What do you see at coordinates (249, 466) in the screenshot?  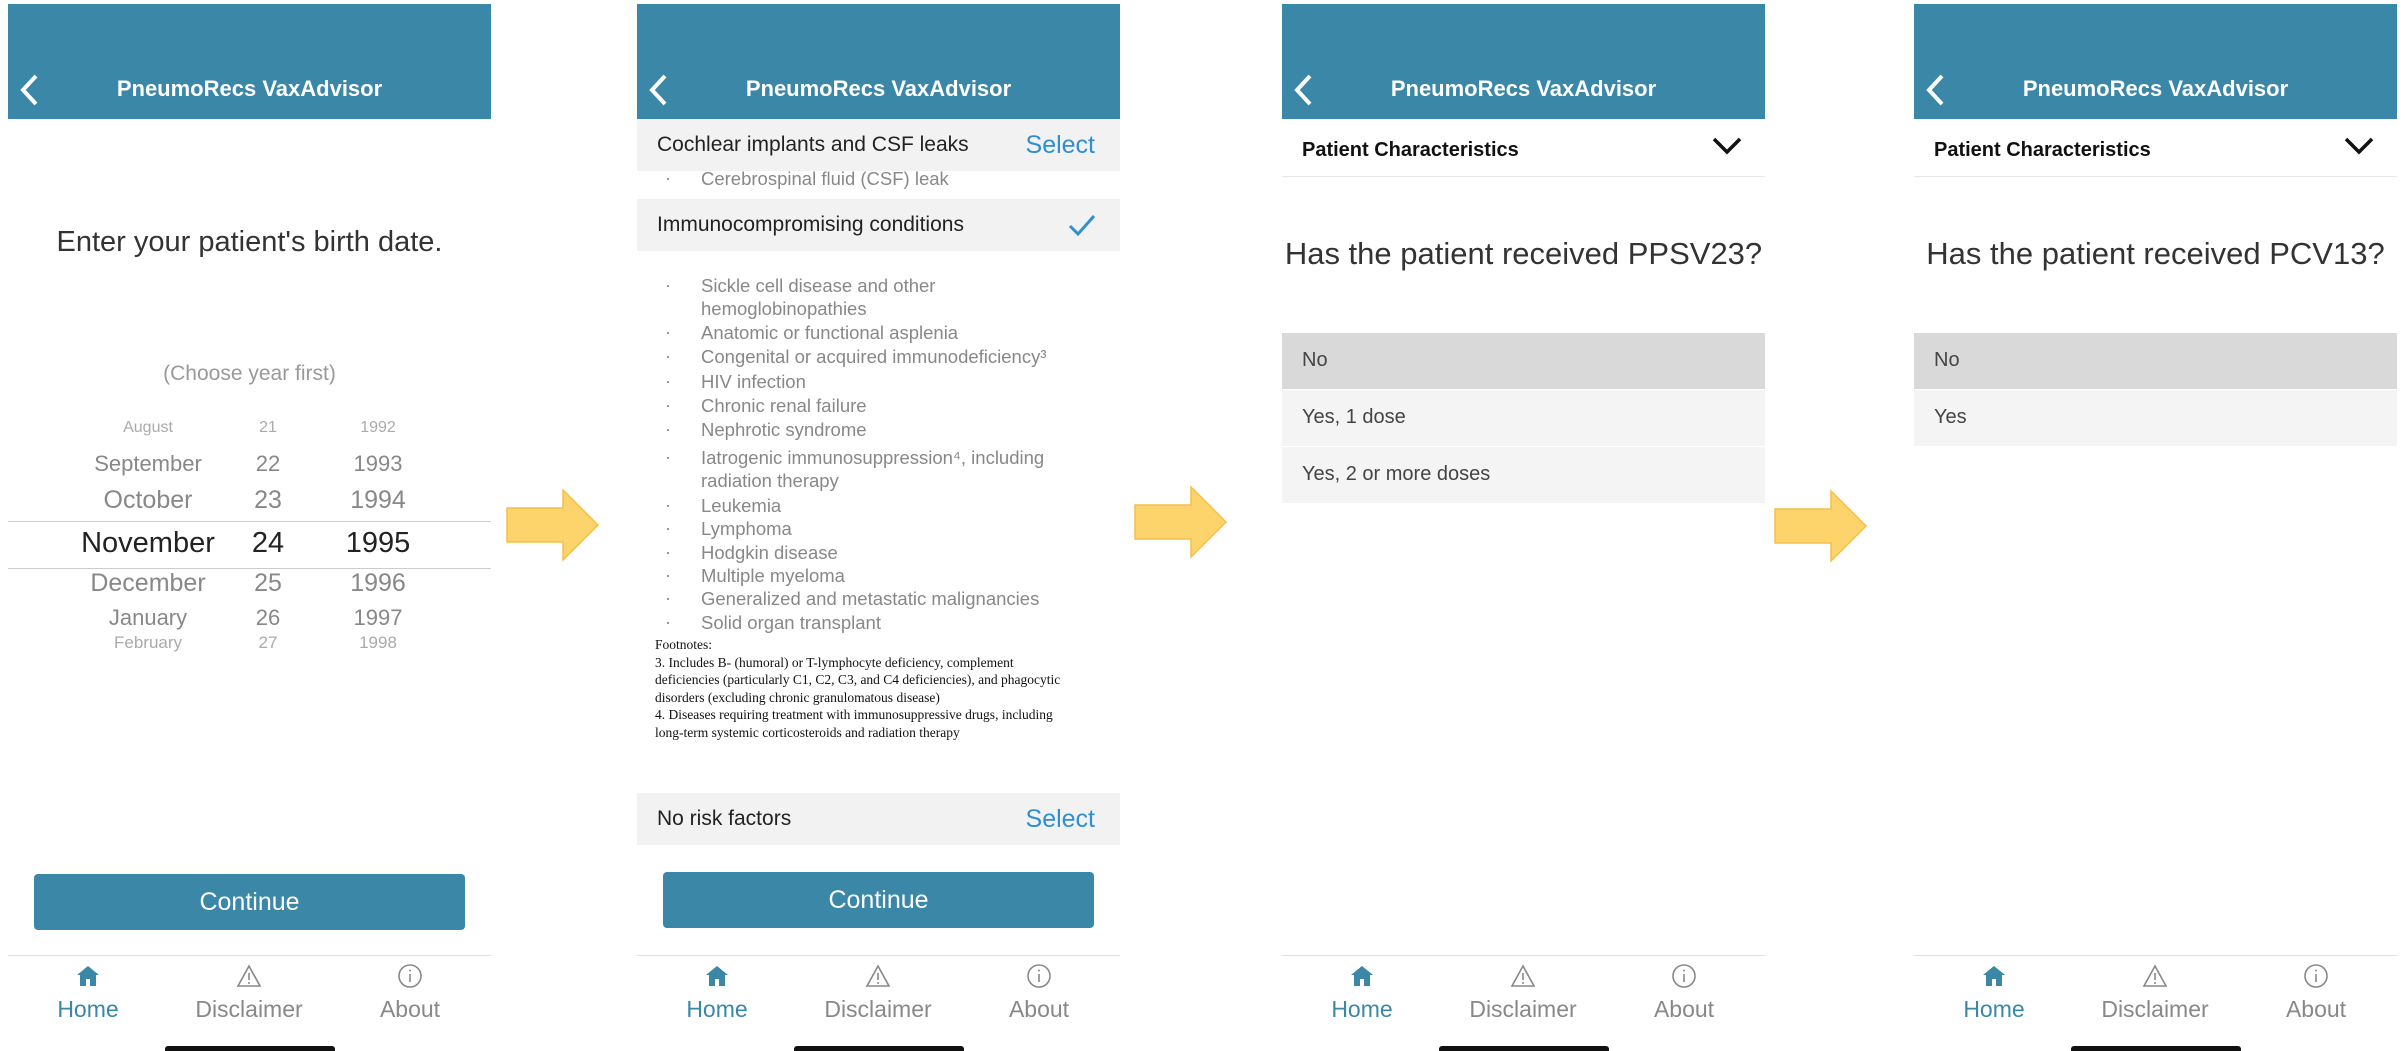 I see `picker-row: September 22 1993` at bounding box center [249, 466].